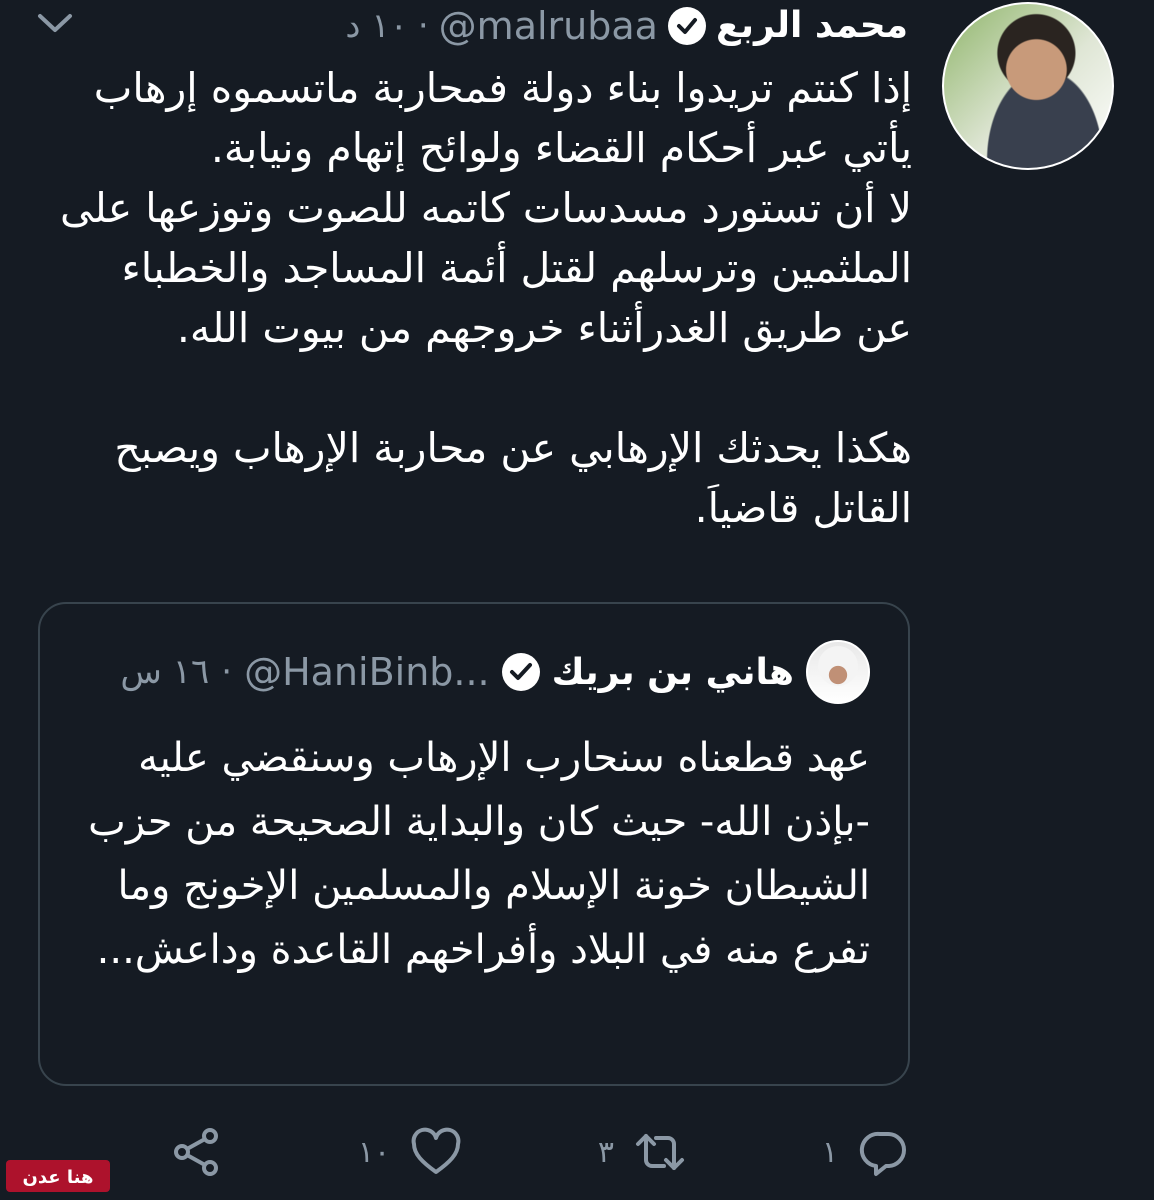  Describe the element at coordinates (1028, 86) in the screenshot. I see `author-avatar` at that location.